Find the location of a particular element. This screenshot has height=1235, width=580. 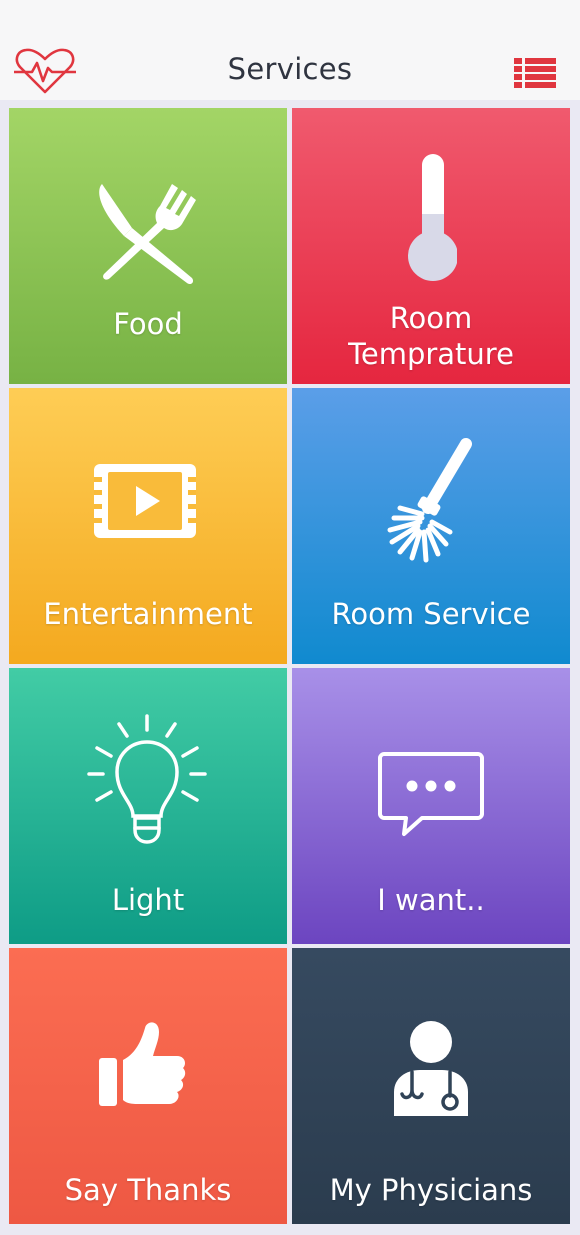

chat-bubble-icon is located at coordinates (431, 794).